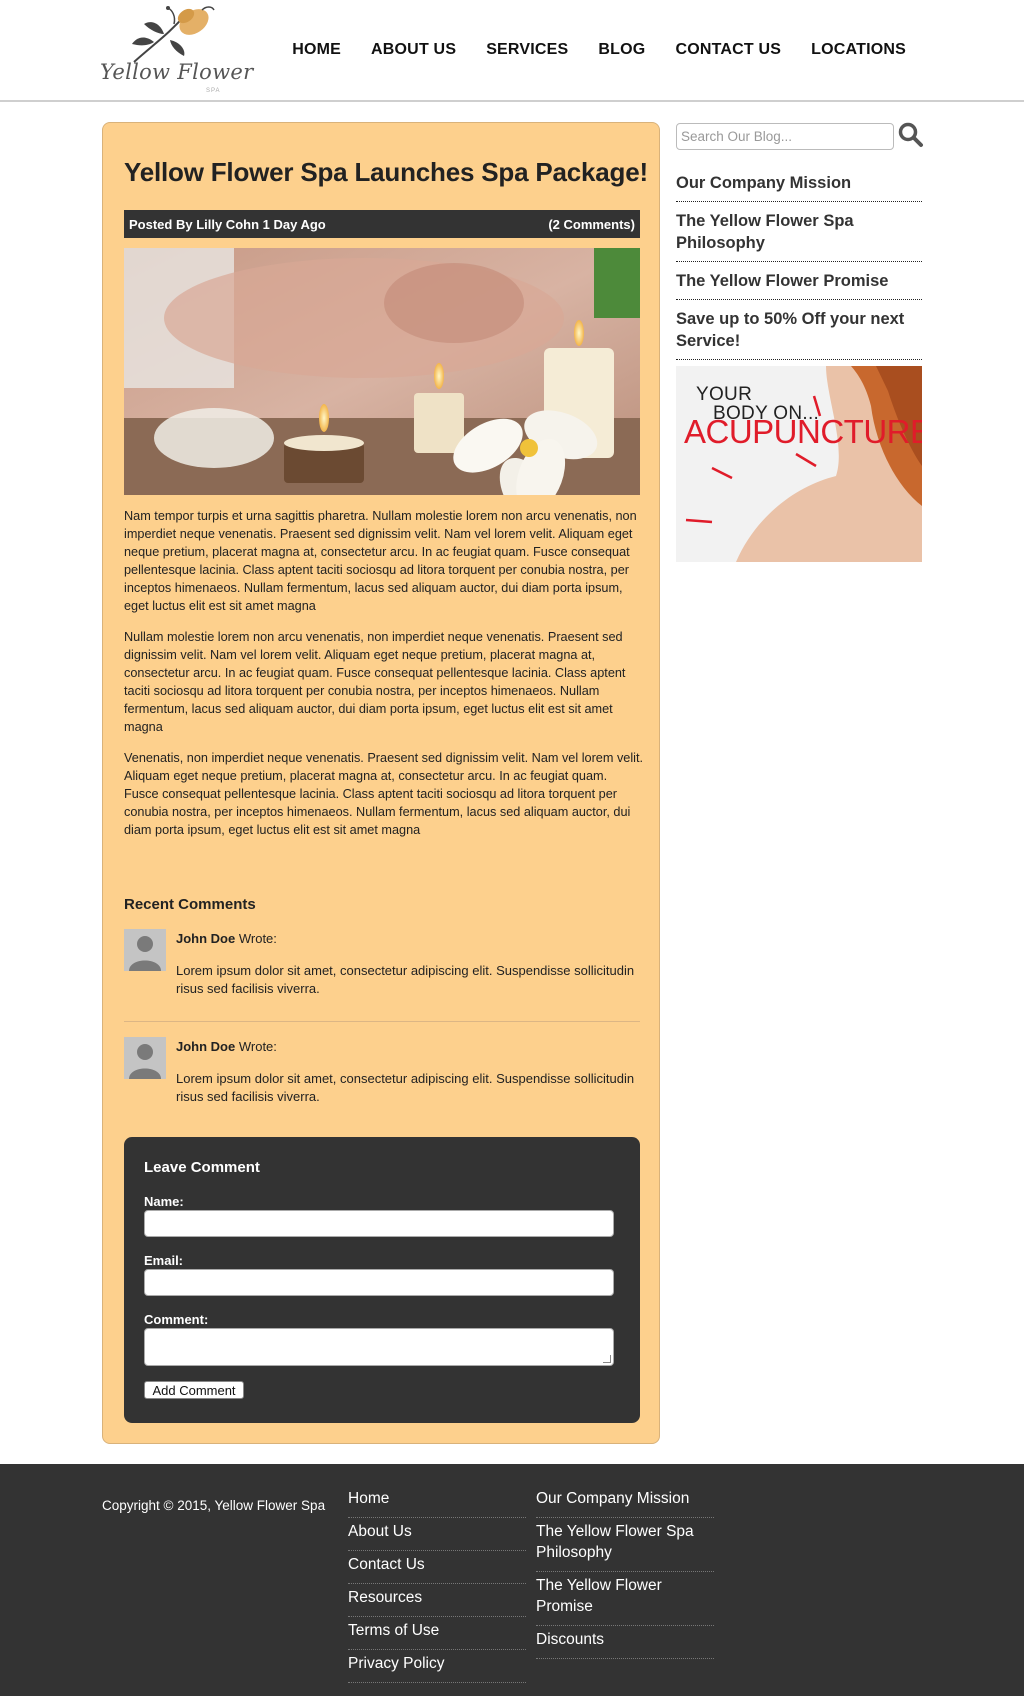 This screenshot has height=1696, width=1024. What do you see at coordinates (379, 1282) in the screenshot?
I see `email-field` at bounding box center [379, 1282].